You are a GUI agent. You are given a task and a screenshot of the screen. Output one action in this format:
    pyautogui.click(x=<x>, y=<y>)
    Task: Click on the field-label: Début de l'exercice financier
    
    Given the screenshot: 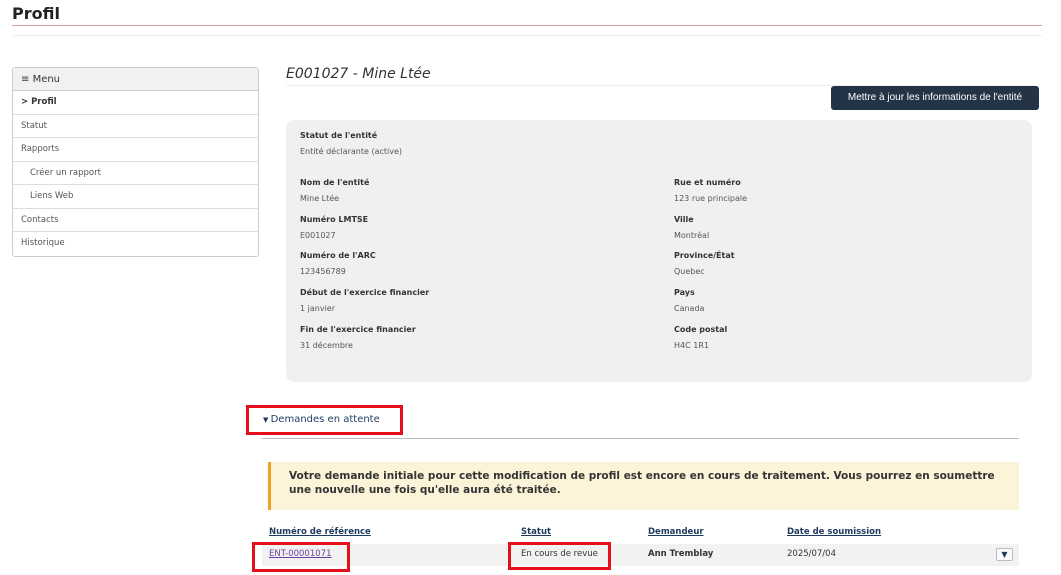 What is the action you would take?
    pyautogui.click(x=365, y=292)
    